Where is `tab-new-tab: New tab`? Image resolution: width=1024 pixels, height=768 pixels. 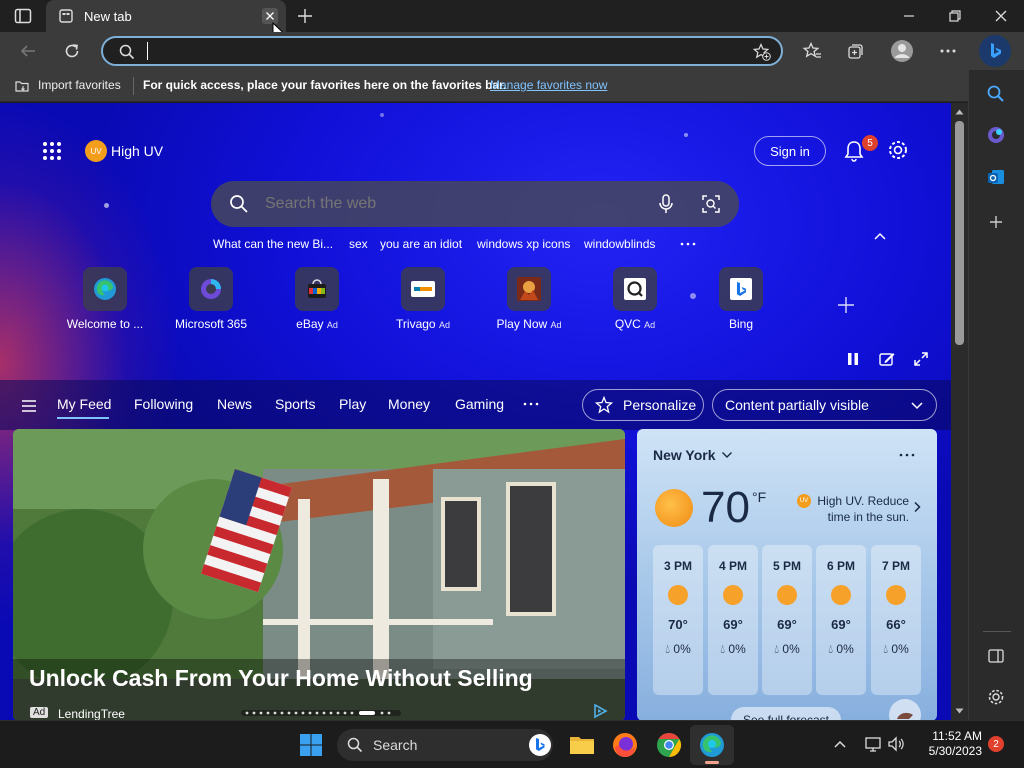 tab-new-tab: New tab is located at coordinates (166, 16).